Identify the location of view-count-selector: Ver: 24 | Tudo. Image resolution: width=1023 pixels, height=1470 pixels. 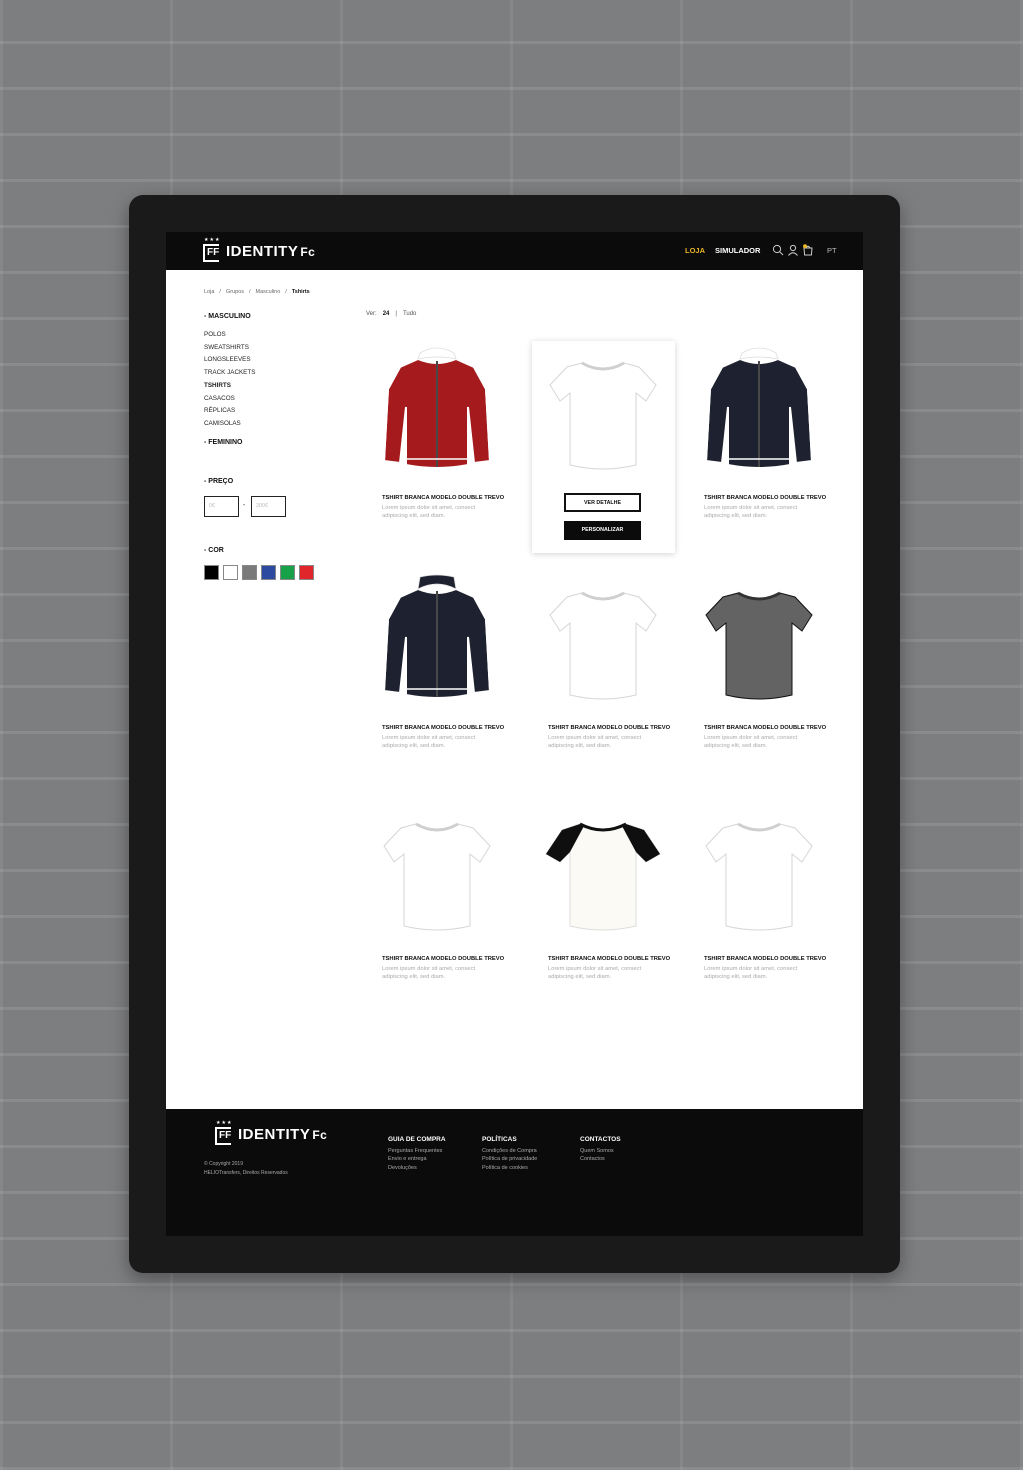
(391, 314).